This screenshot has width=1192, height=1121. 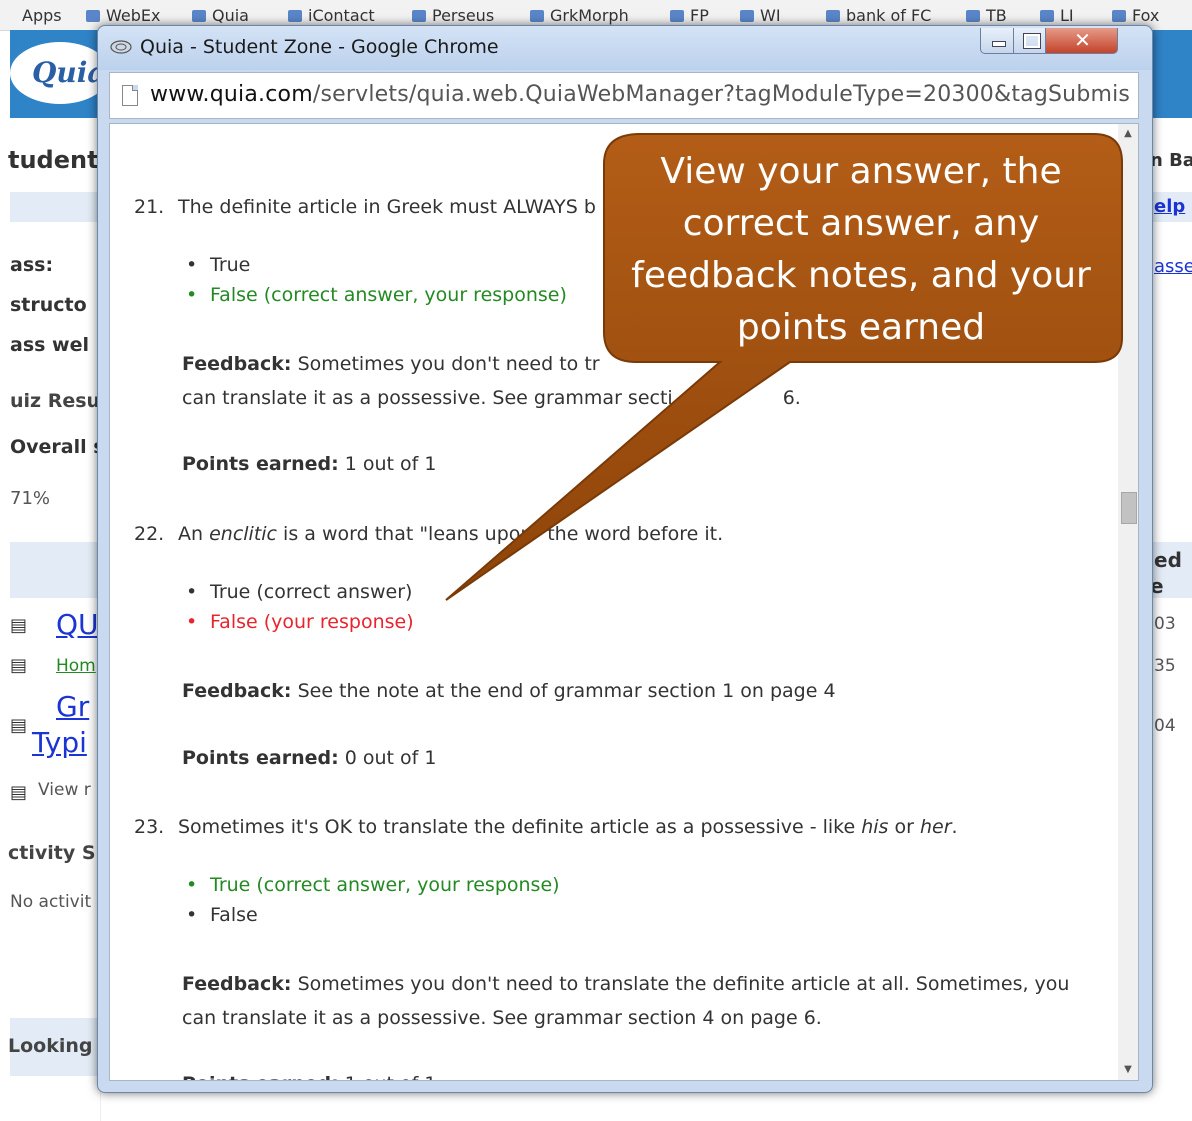 What do you see at coordinates (130, 95) in the screenshot?
I see `page-icon` at bounding box center [130, 95].